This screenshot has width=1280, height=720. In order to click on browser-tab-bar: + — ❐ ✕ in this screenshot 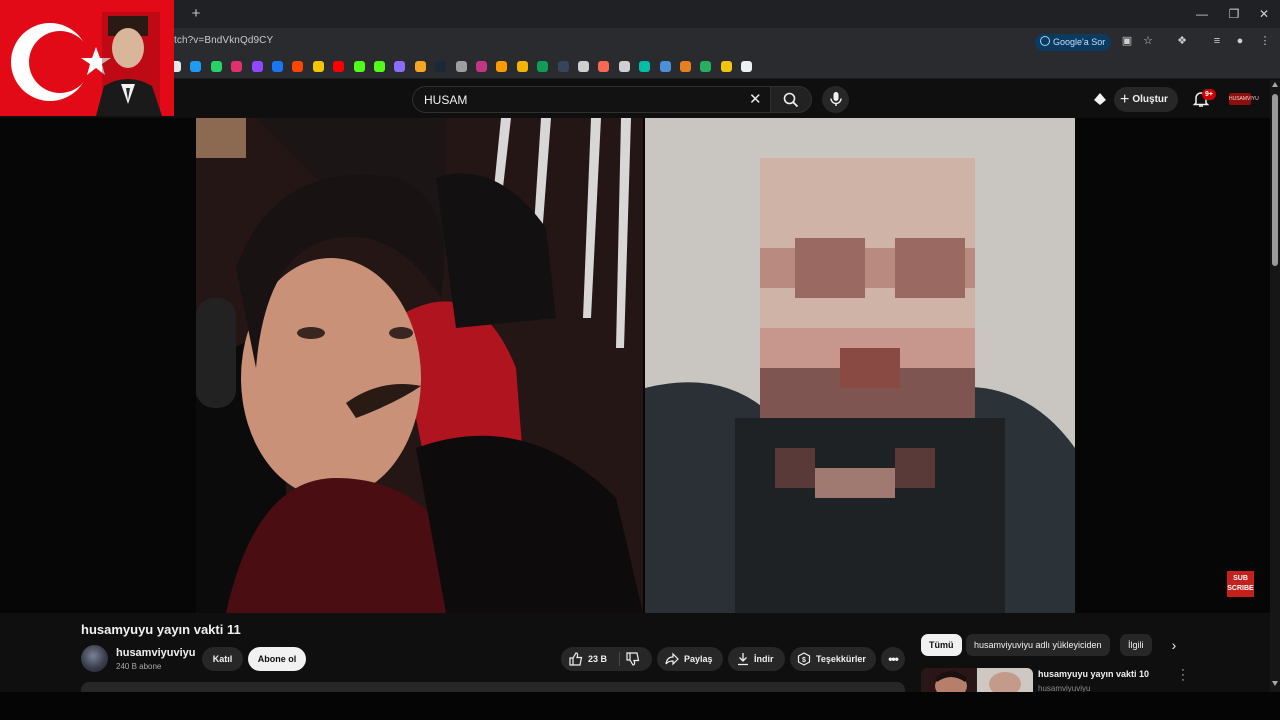, I will do `click(640, 14)`.